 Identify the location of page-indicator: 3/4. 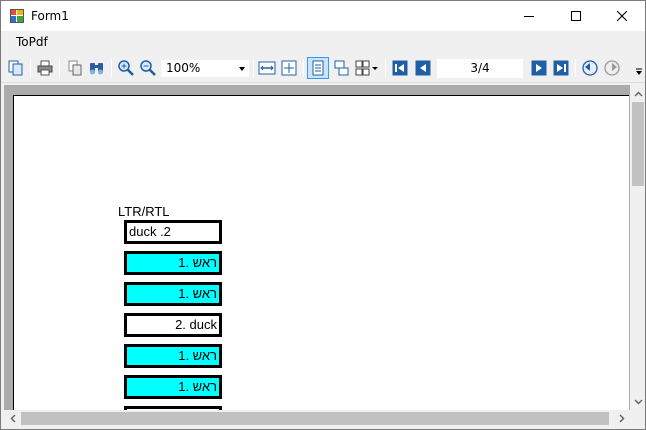
(480, 68).